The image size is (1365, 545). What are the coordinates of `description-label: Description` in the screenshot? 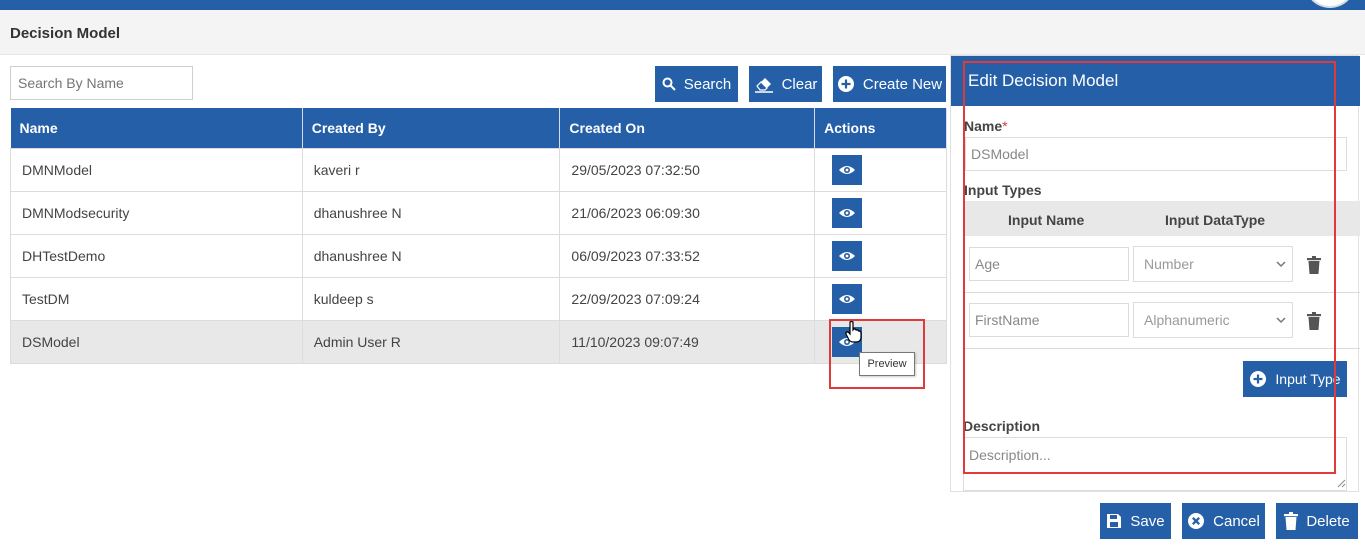 It's located at (1002, 426).